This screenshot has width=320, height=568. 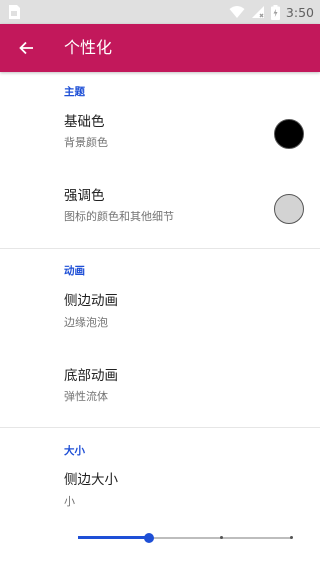 I want to click on battery-charging-icon, so click(x=275, y=12).